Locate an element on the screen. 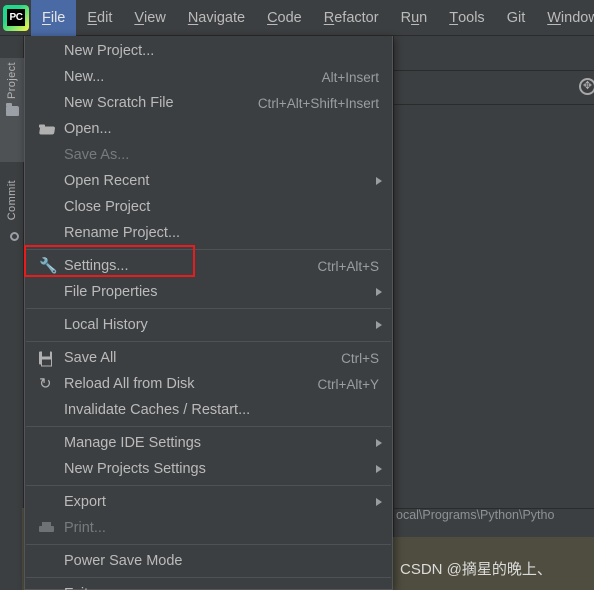 The width and height of the screenshot is (594, 590). menu-item-label: Open Recent is located at coordinates (107, 181).